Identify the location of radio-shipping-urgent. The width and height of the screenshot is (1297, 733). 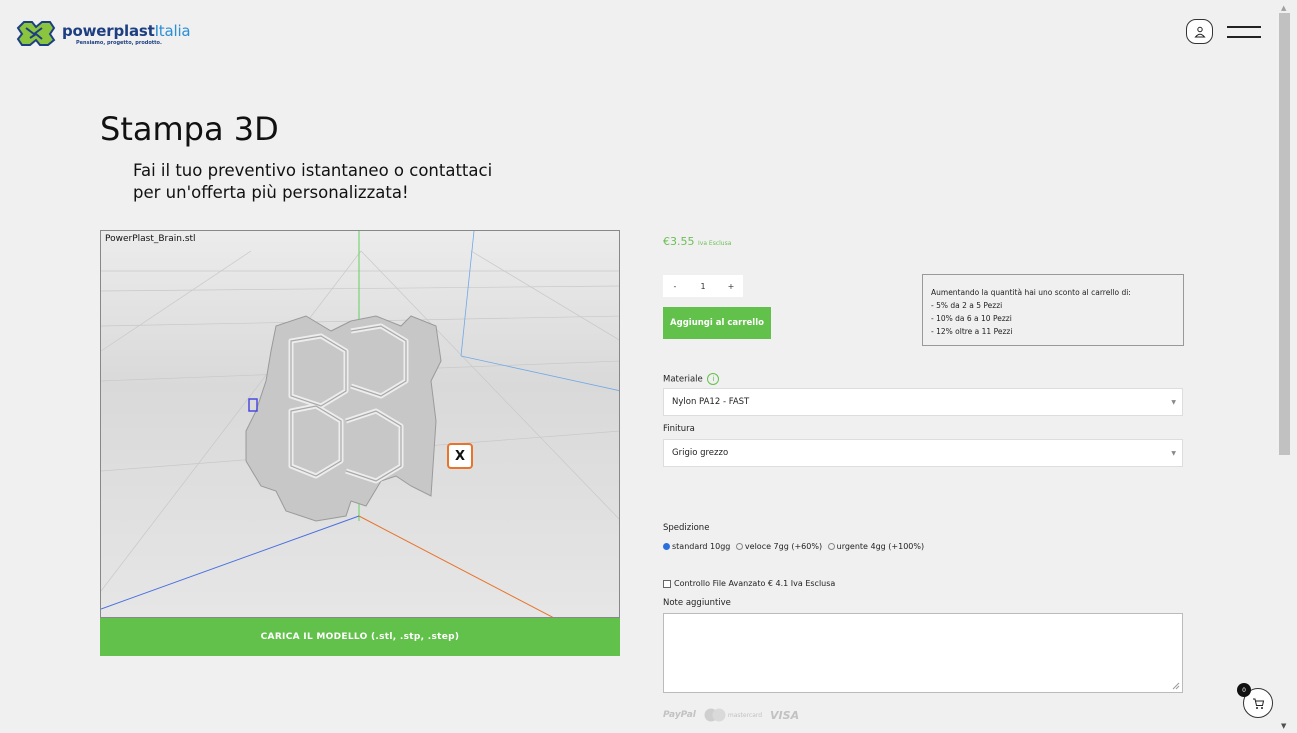
(831, 546).